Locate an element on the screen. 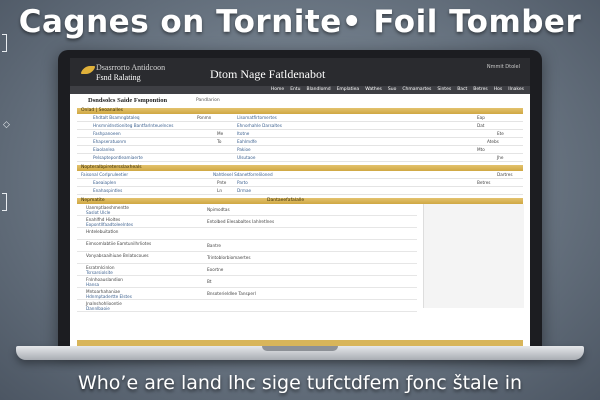 This screenshot has height=400, width=600. item-title: Hntelebuitatlon is located at coordinates (102, 231).